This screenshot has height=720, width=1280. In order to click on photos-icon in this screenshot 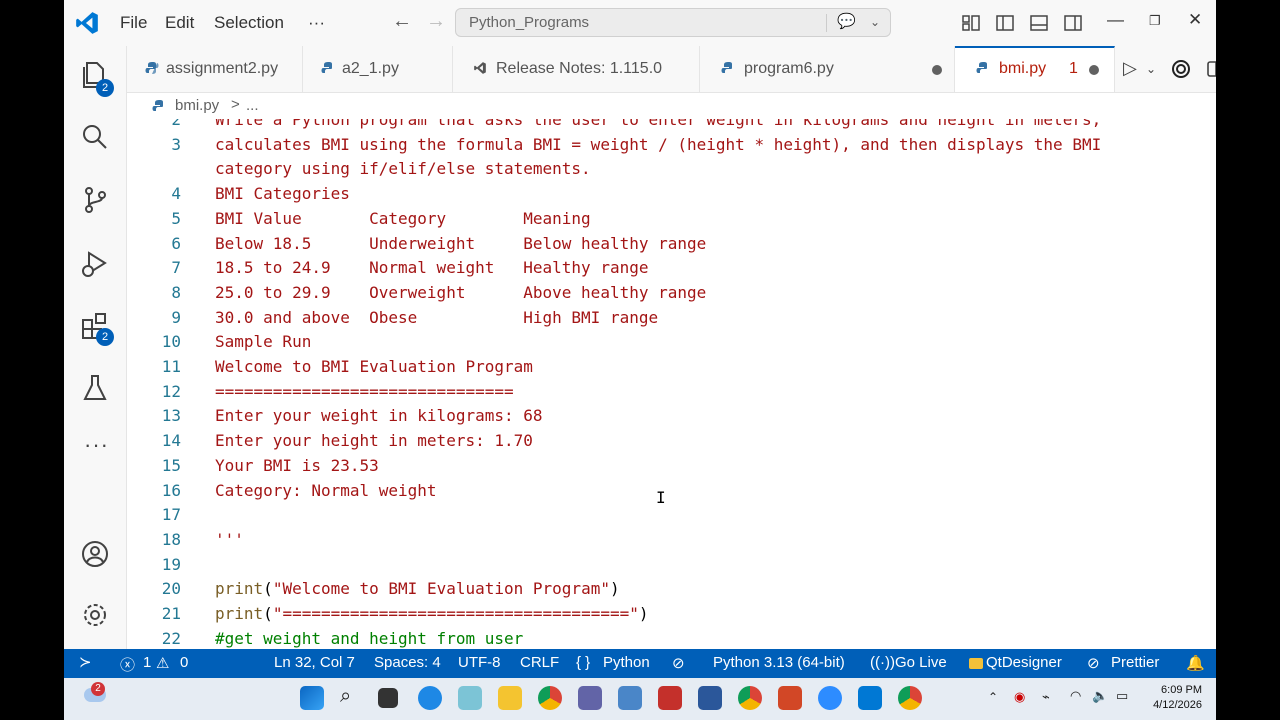, I will do `click(470, 698)`.